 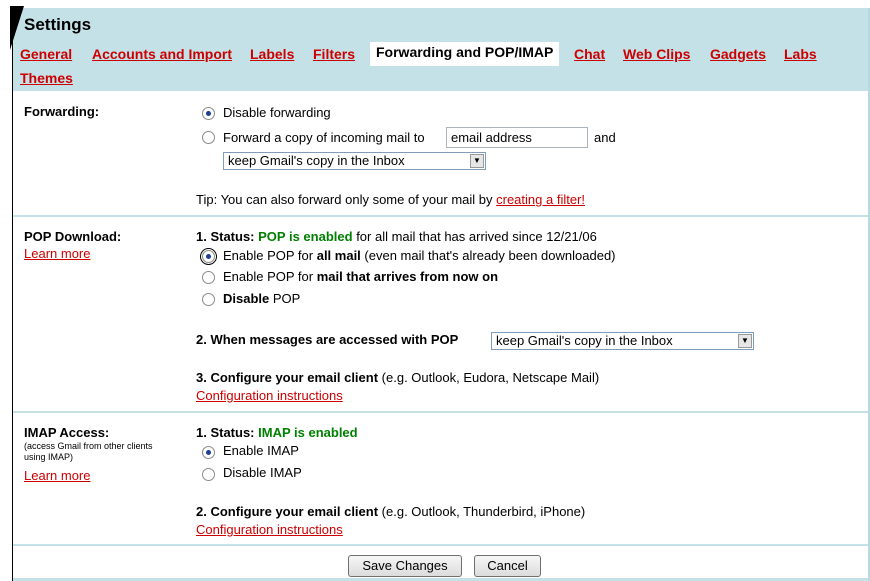 I want to click on radio-forward-copy, so click(x=208, y=137).